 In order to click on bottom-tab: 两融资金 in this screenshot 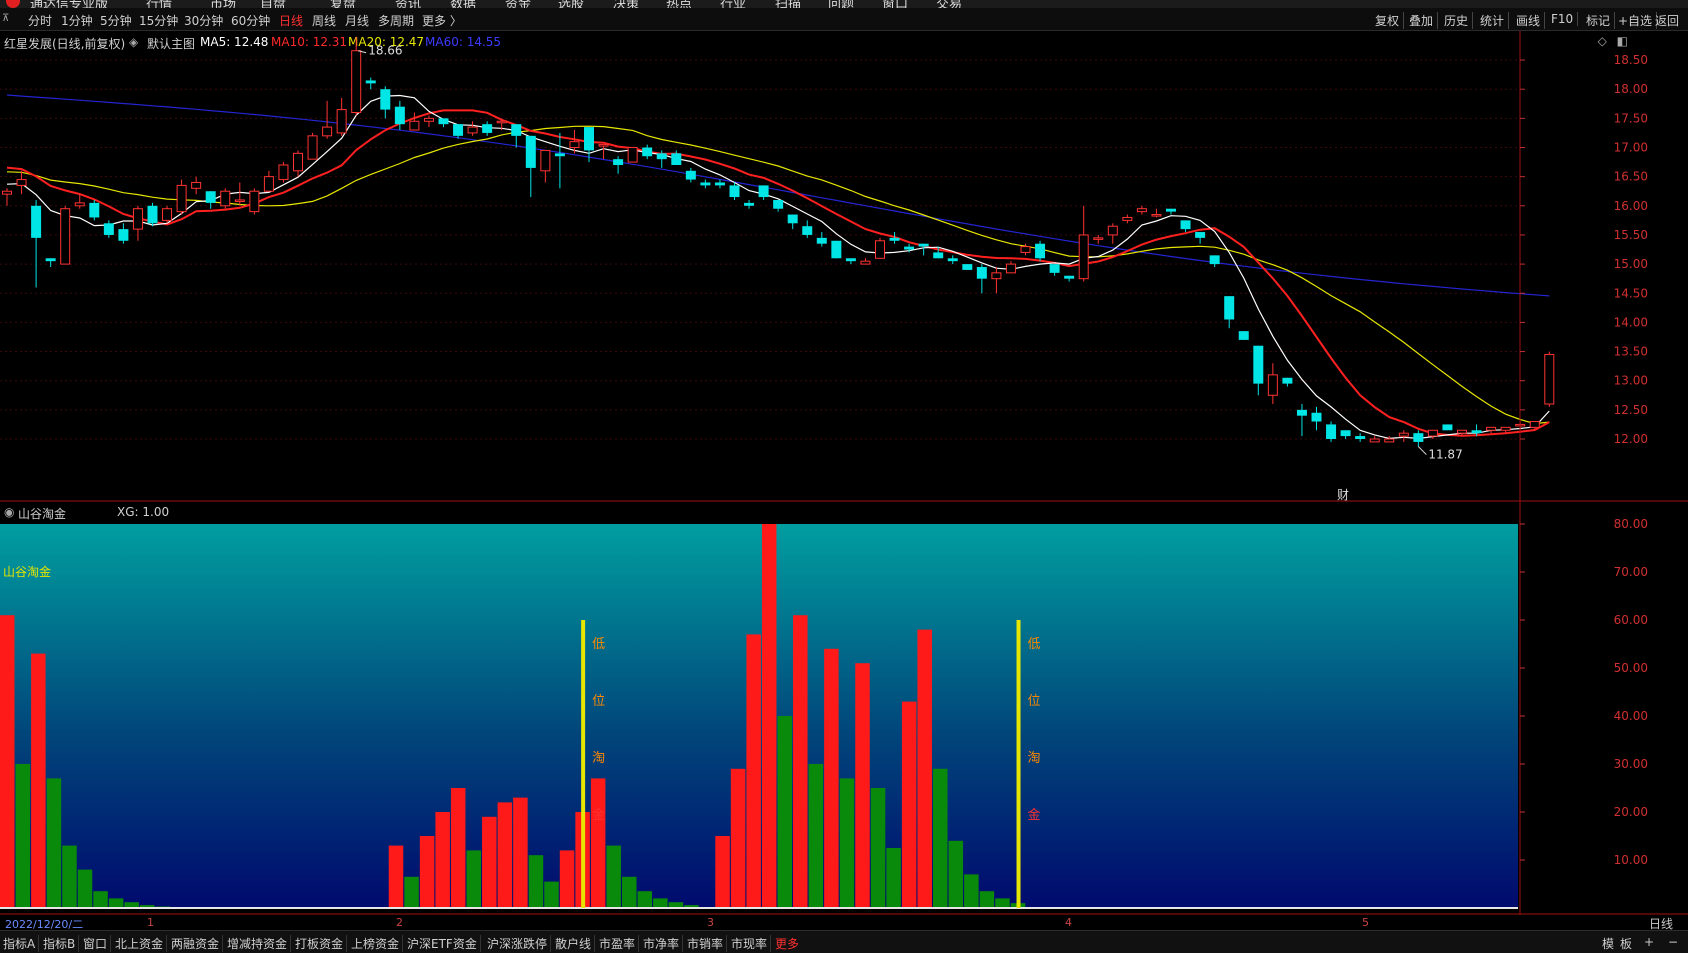, I will do `click(197, 943)`.